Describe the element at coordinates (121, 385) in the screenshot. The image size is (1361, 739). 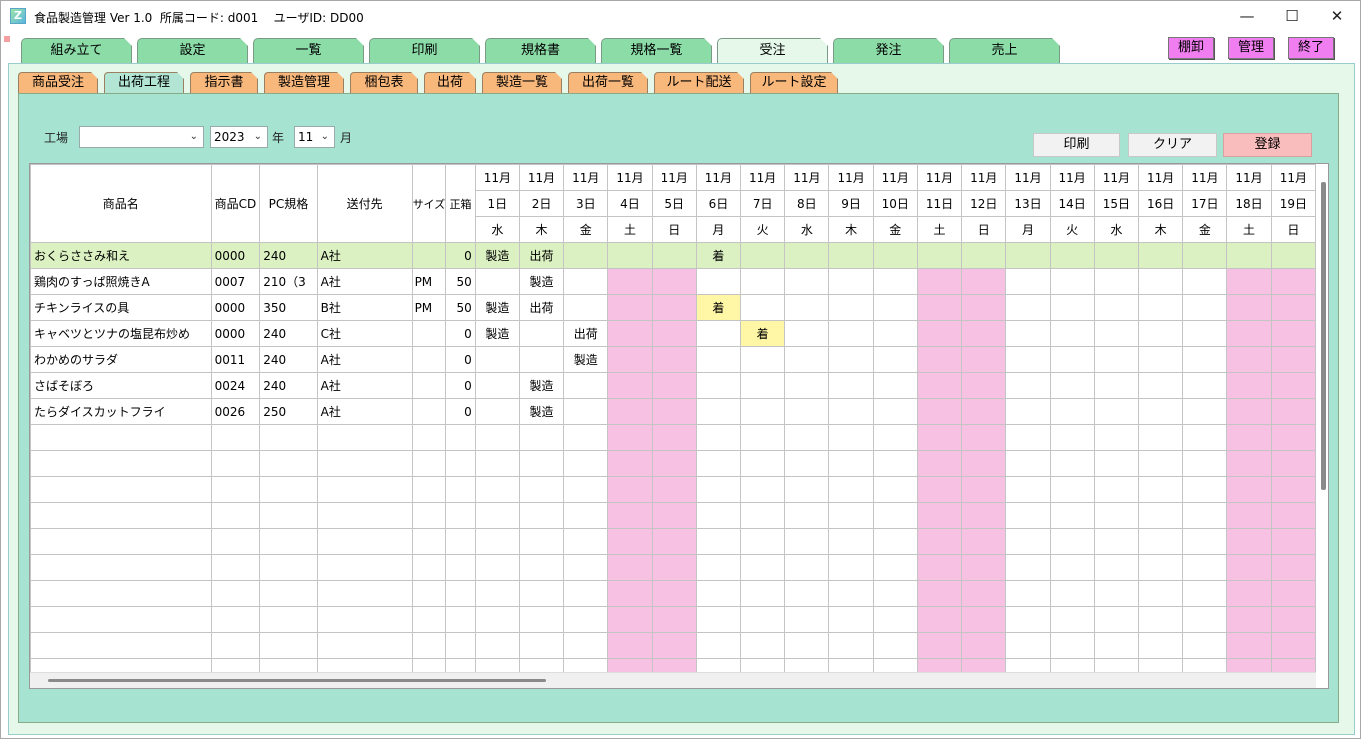
I see `cell-product-name: さばそぼろ` at that location.